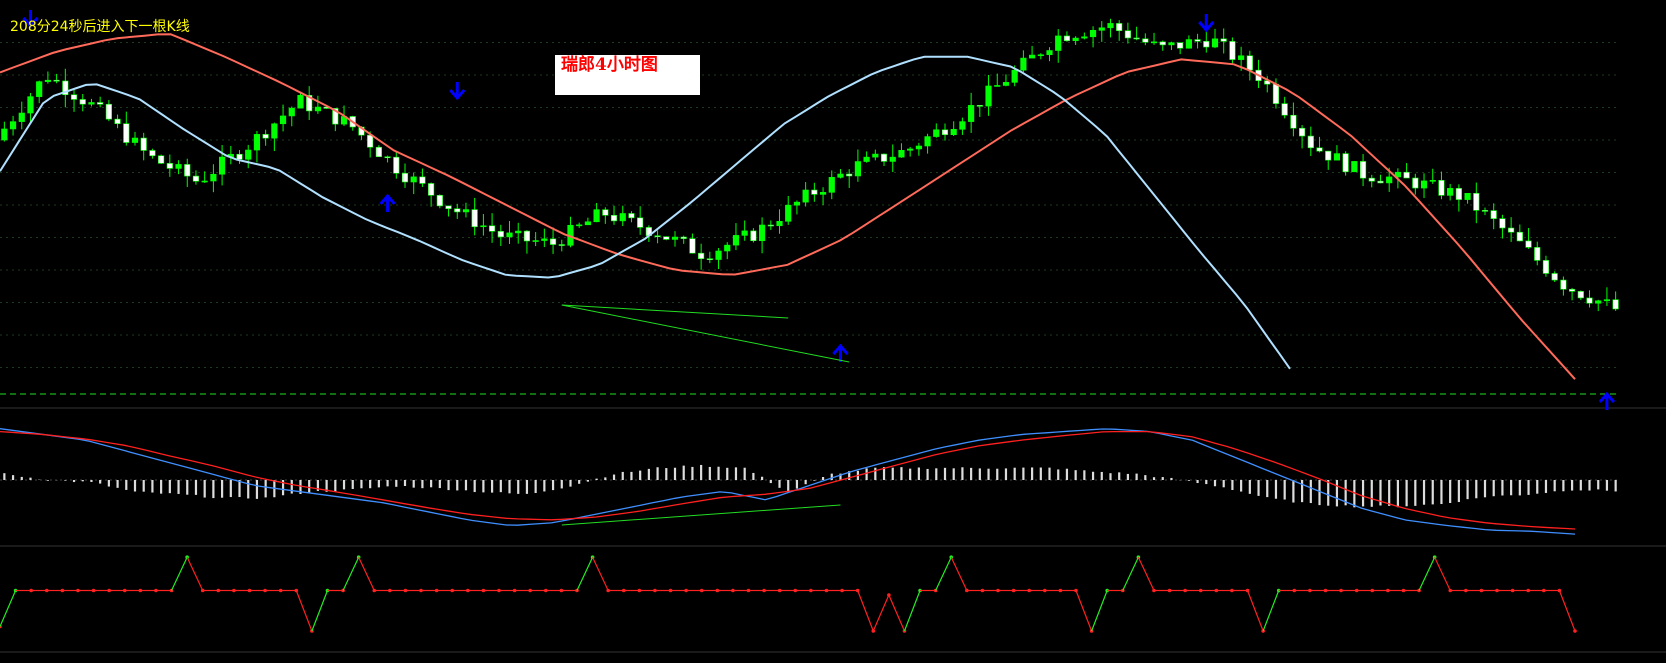 Image resolution: width=1666 pixels, height=663 pixels. What do you see at coordinates (100, 27) in the screenshot?
I see `countdown-label: 208分24秒后进入下一根K线` at bounding box center [100, 27].